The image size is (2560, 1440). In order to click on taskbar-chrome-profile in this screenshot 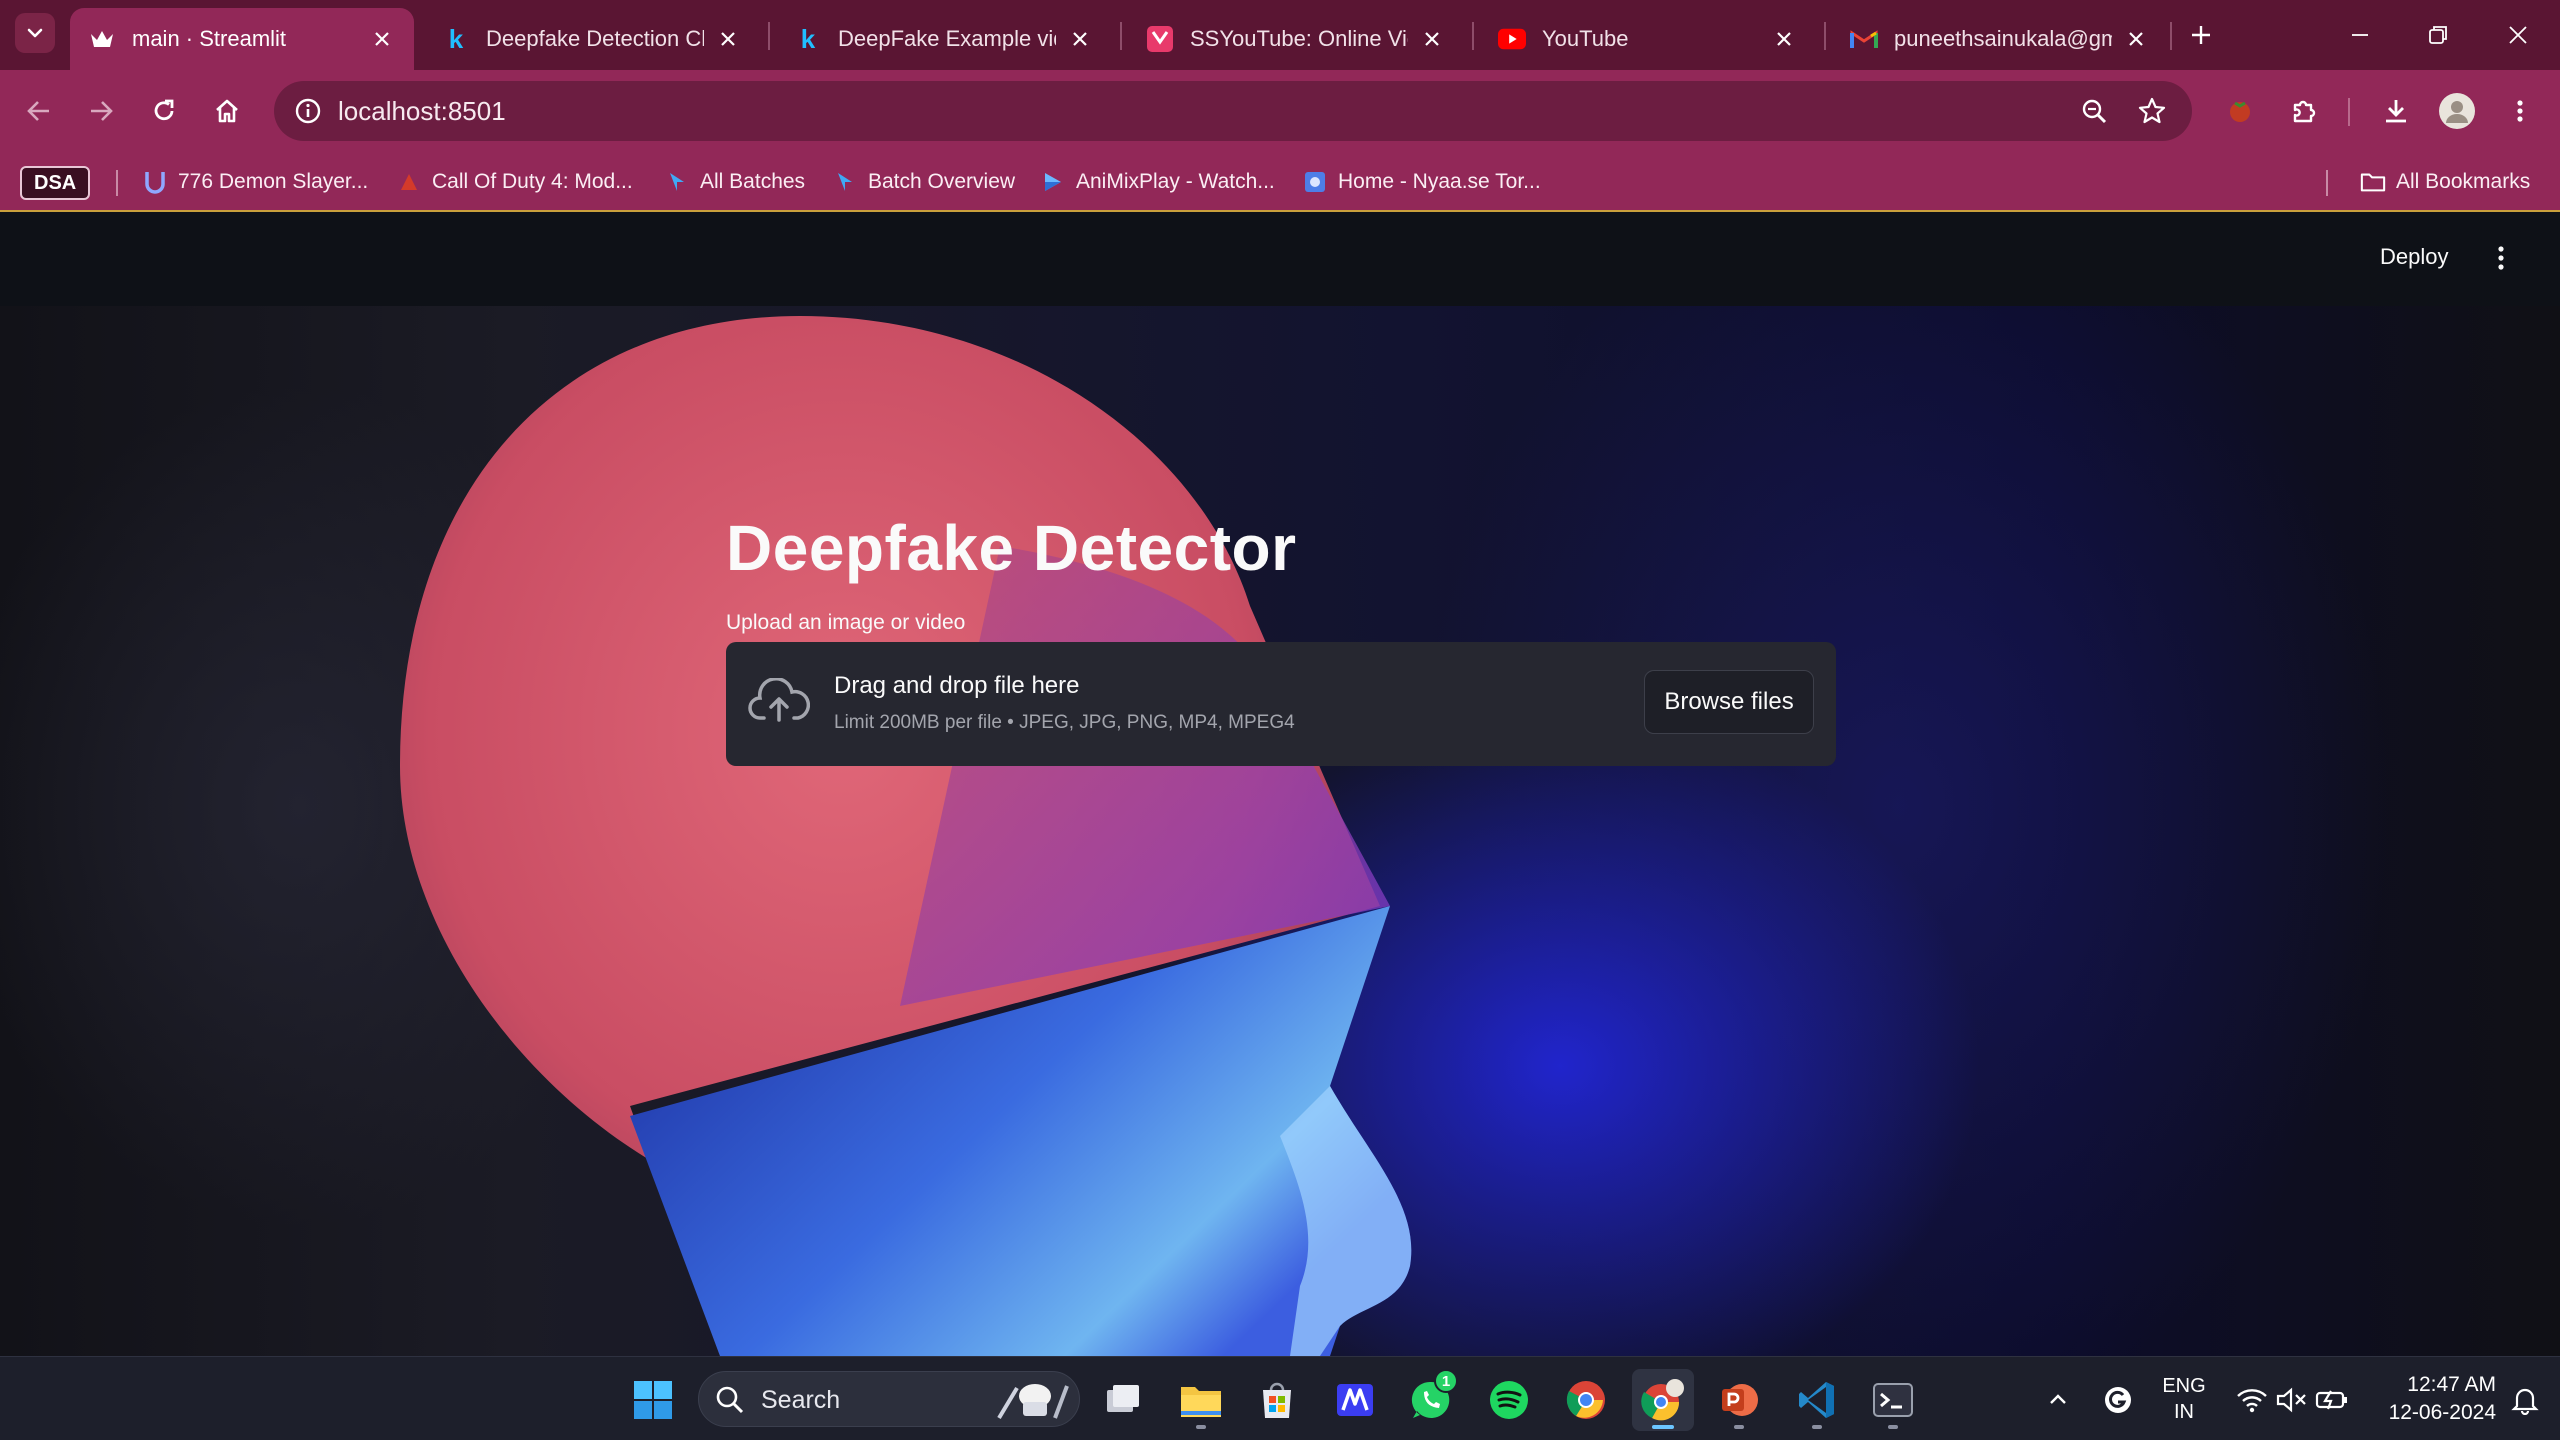, I will do `click(1663, 1400)`.